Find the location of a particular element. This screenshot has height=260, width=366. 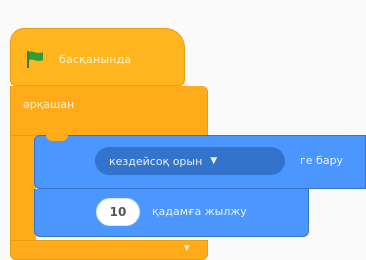

loop-arrow-icon: ▾ is located at coordinates (187, 247).